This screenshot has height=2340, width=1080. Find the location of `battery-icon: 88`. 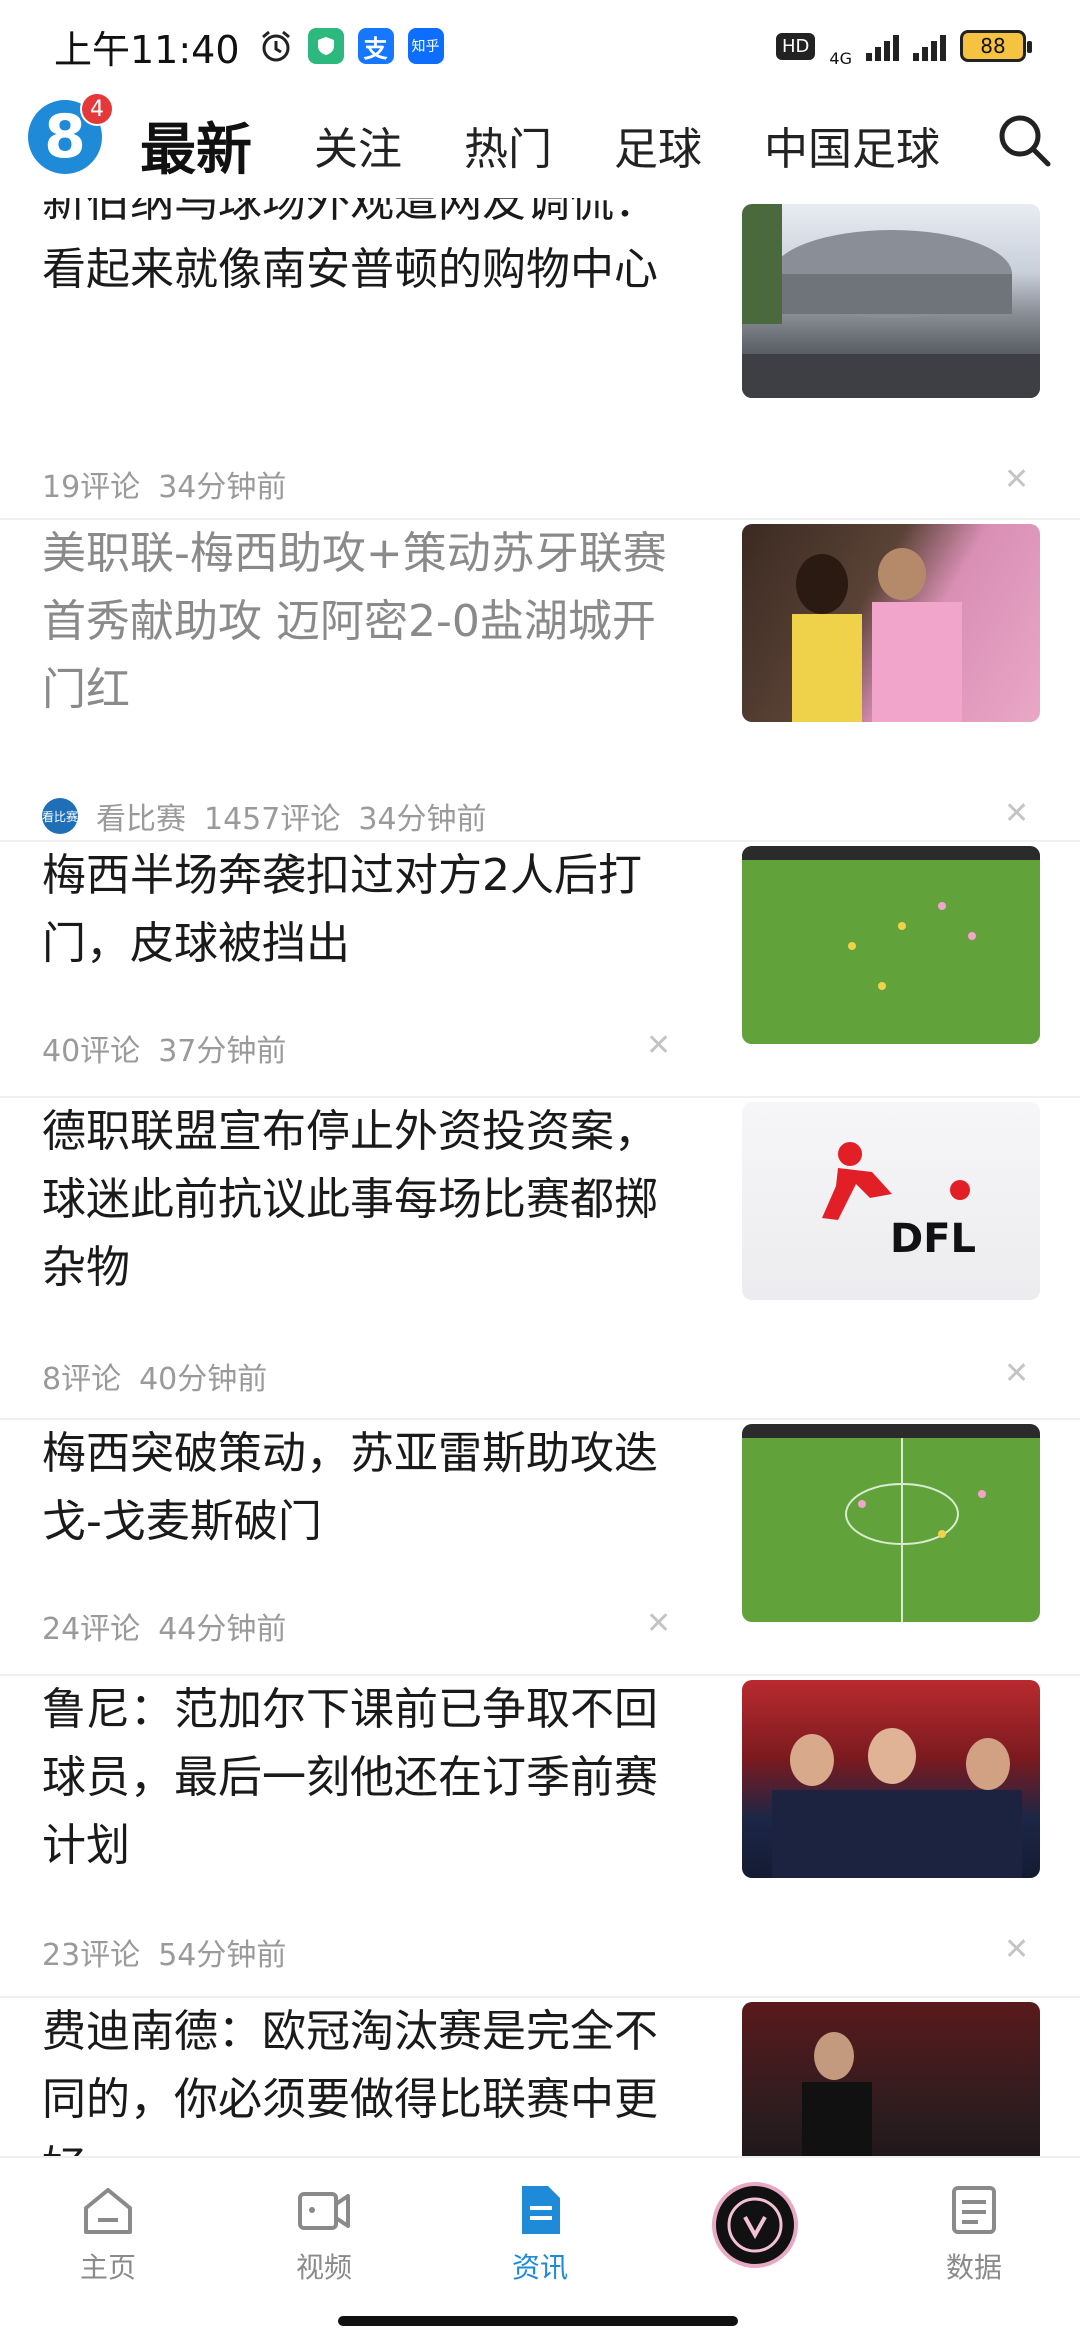

battery-icon: 88 is located at coordinates (996, 46).